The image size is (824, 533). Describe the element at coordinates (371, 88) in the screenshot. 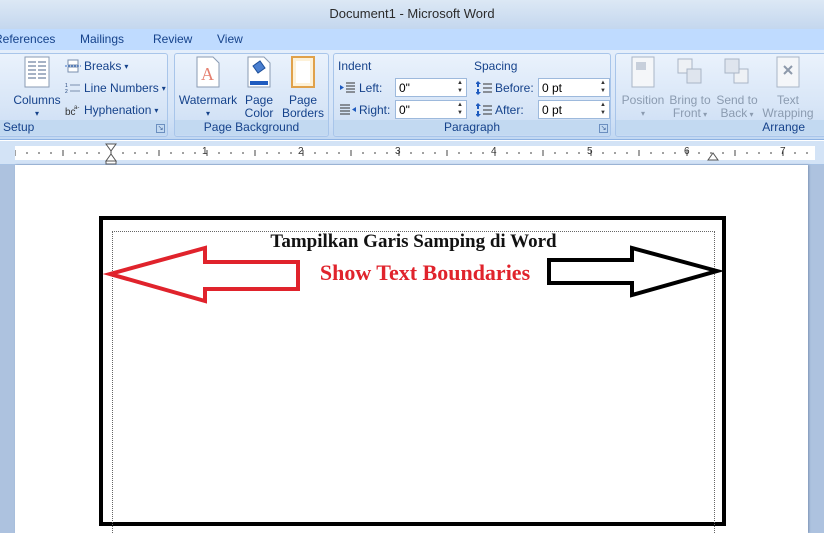

I see `indent-left-label: Left:` at that location.